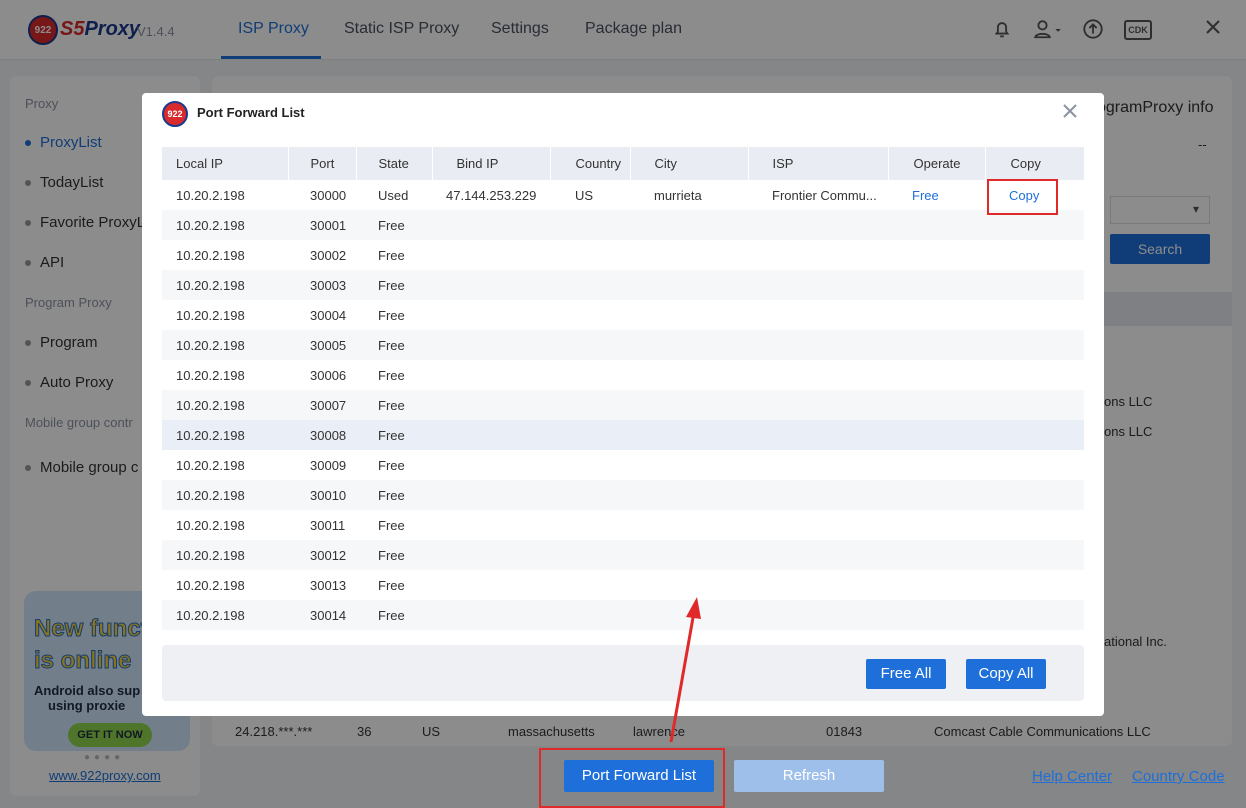  Describe the element at coordinates (328, 315) in the screenshot. I see `cell-port: 30004` at that location.